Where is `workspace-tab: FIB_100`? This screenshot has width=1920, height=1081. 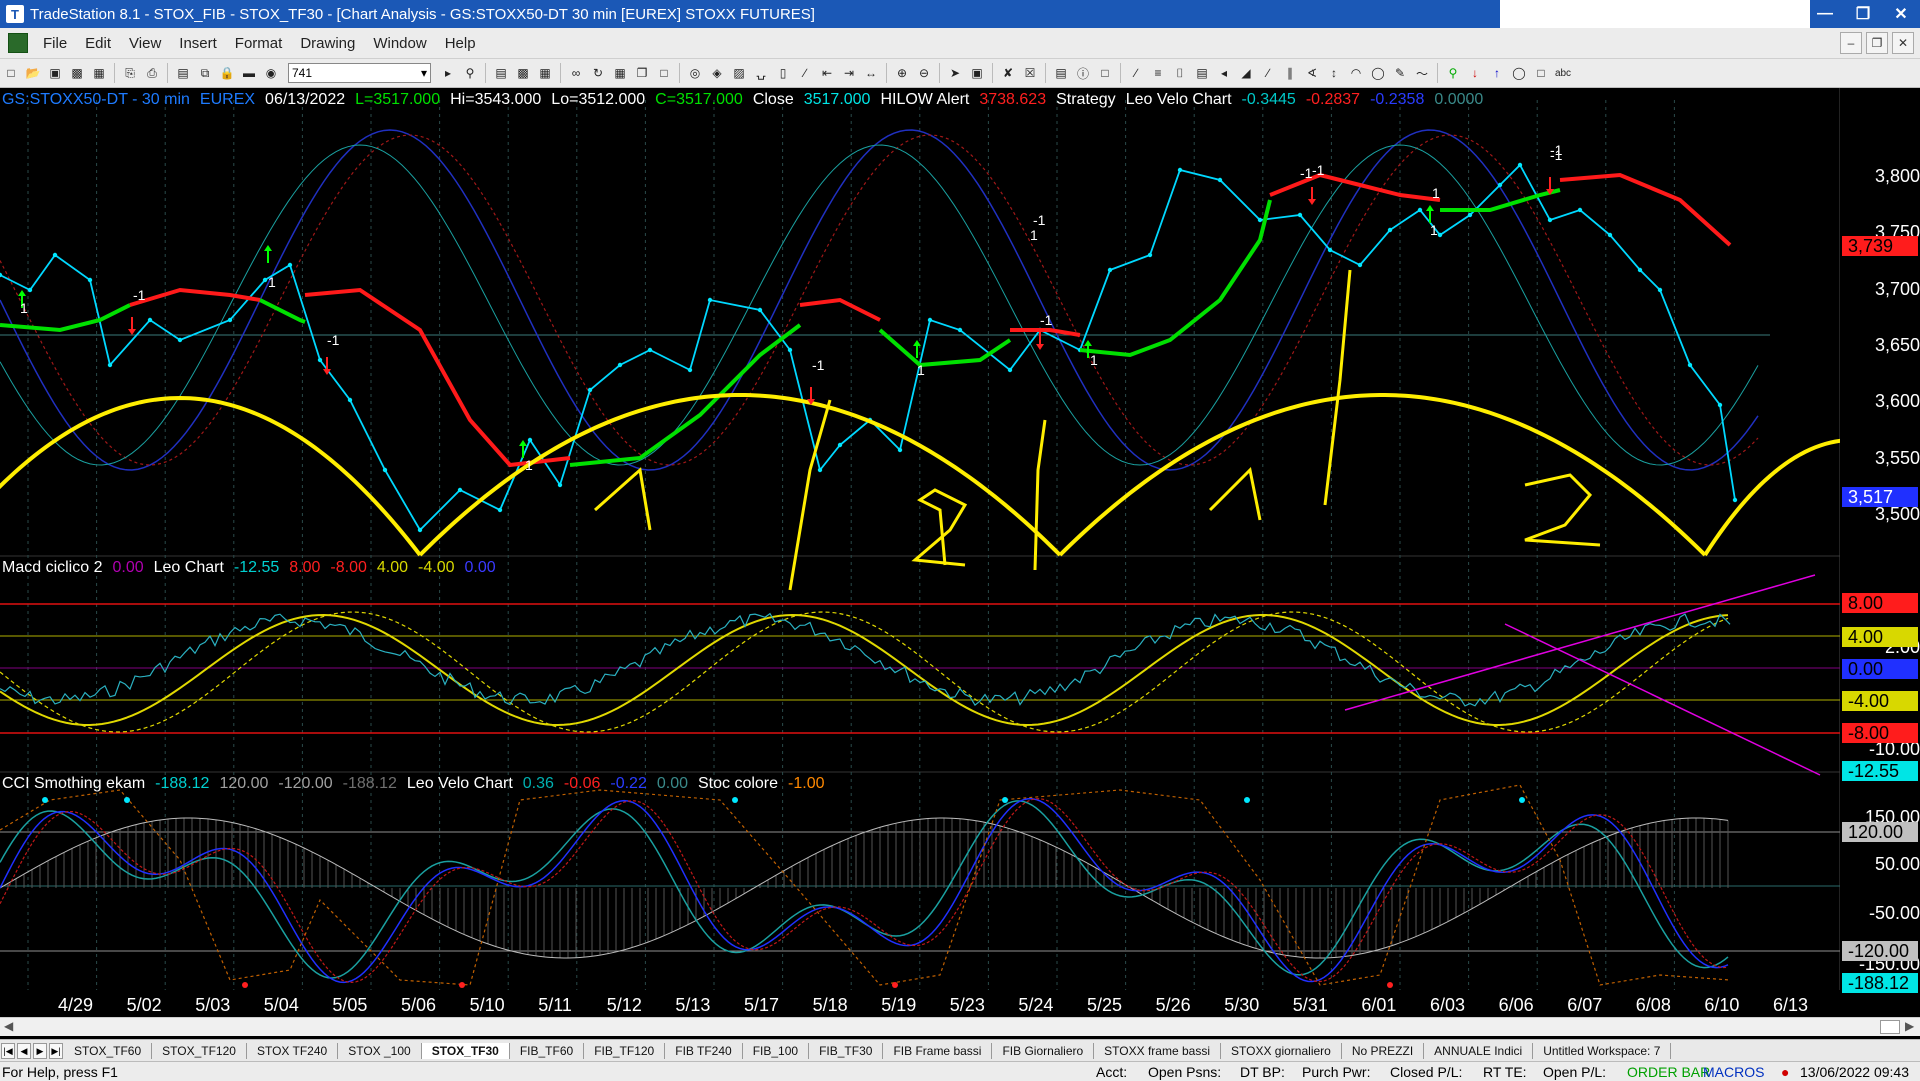
workspace-tab: FIB_100 is located at coordinates (776, 1051).